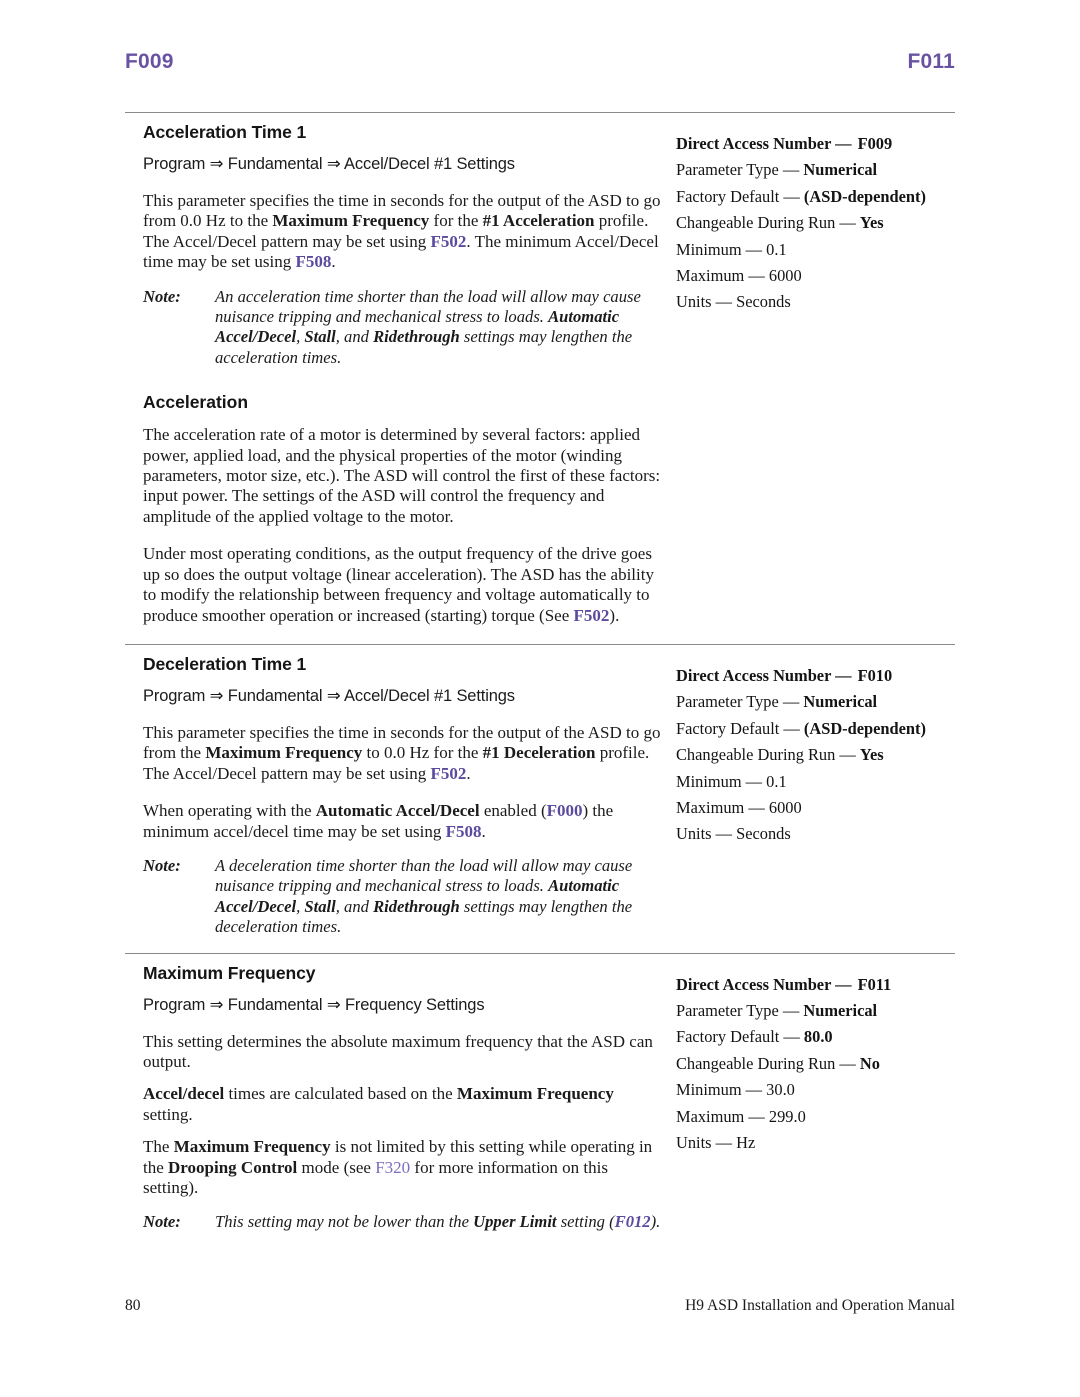 The height and width of the screenshot is (1397, 1080). I want to click on running-head: F009 F011, so click(540, 62).